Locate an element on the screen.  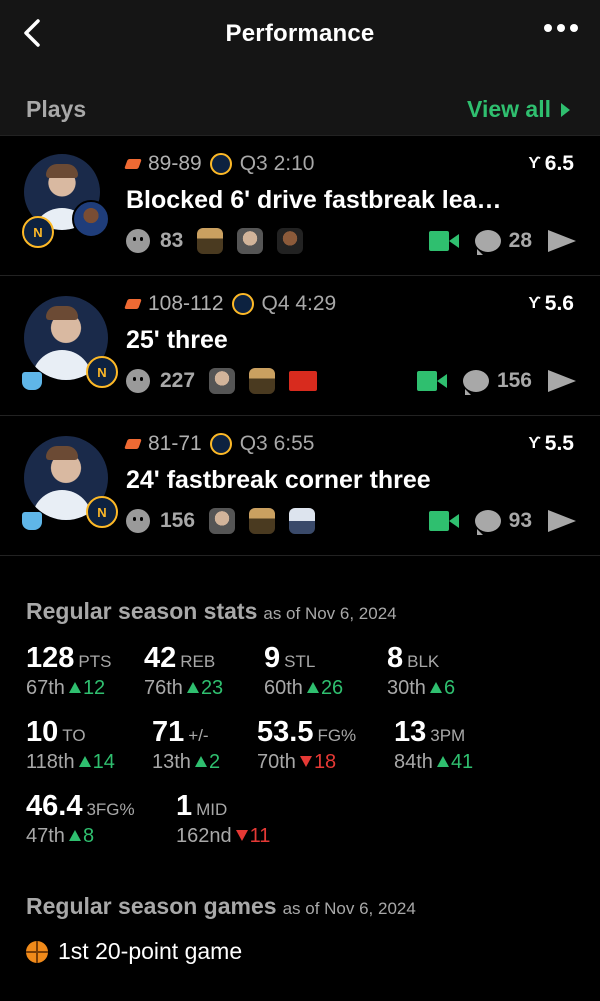
stat-change: 26 is located at coordinates (332, 688).